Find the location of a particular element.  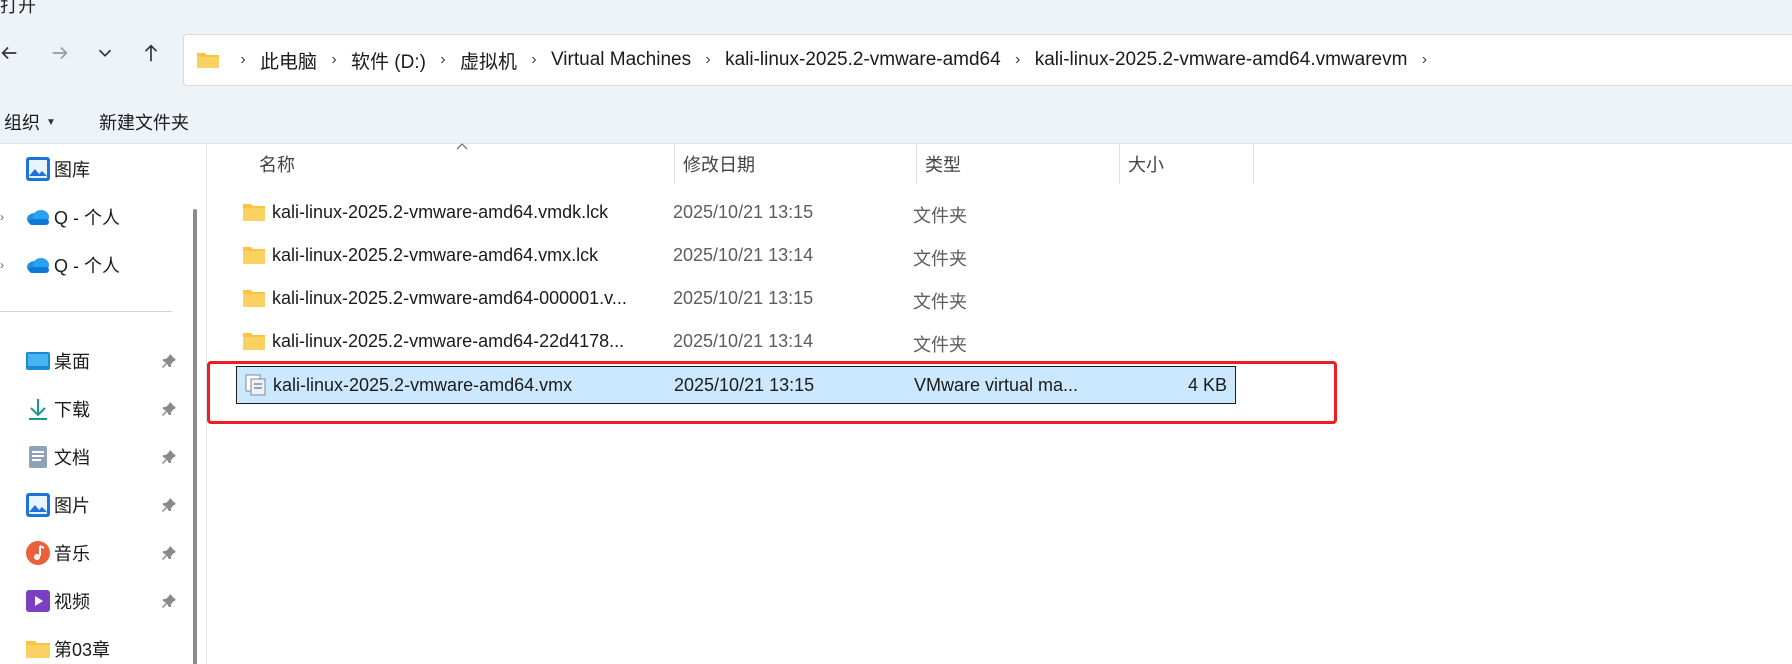

column-header-size: 大小 is located at coordinates (1146, 164).